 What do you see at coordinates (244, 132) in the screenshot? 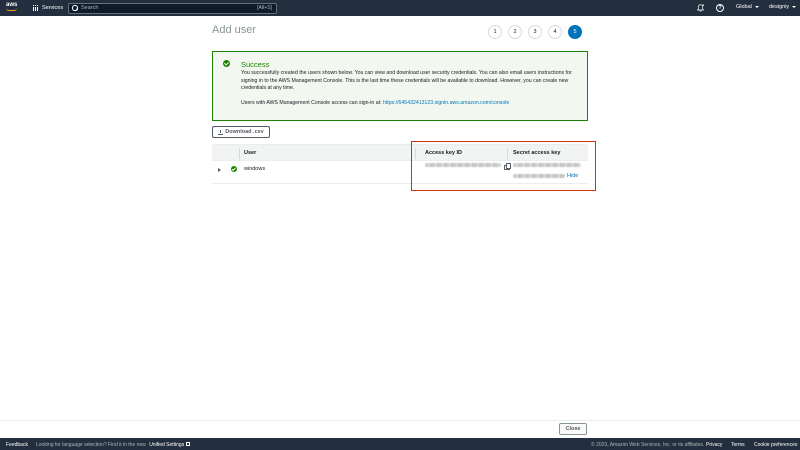
I see `download-label: Download .csv` at bounding box center [244, 132].